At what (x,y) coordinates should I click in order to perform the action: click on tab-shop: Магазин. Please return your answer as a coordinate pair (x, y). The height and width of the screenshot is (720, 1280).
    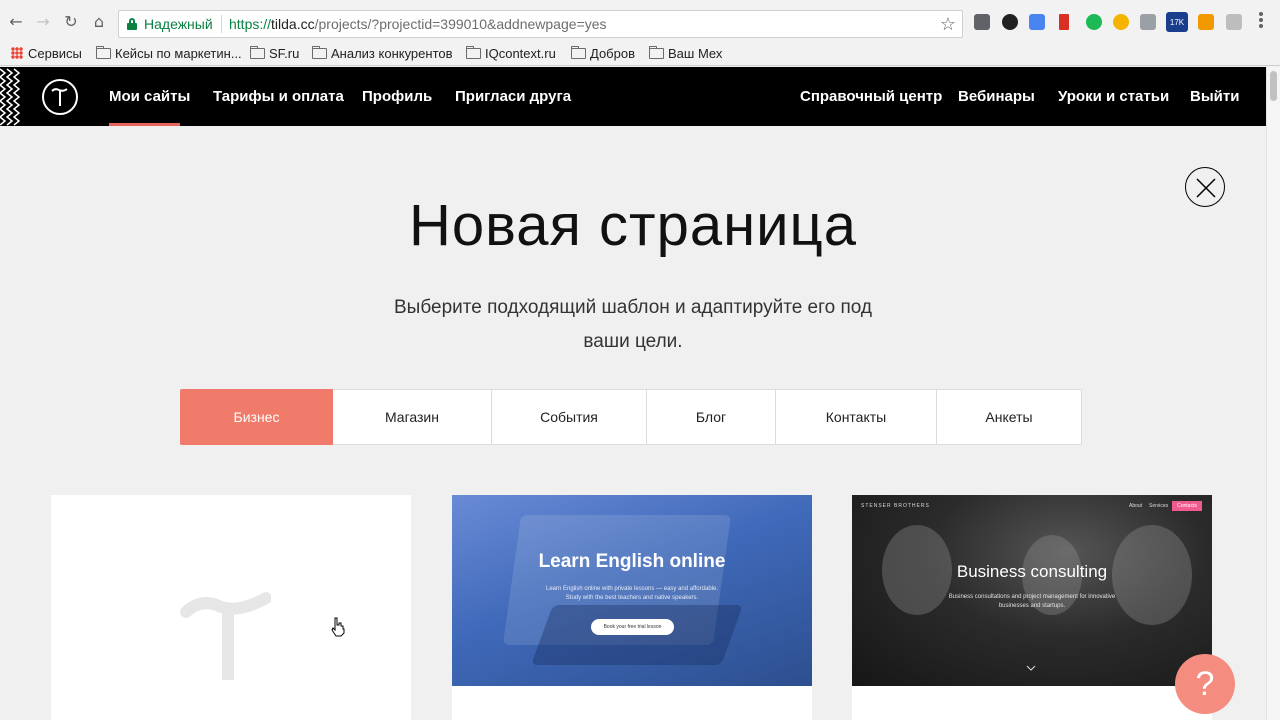
    Looking at the image, I should click on (412, 417).